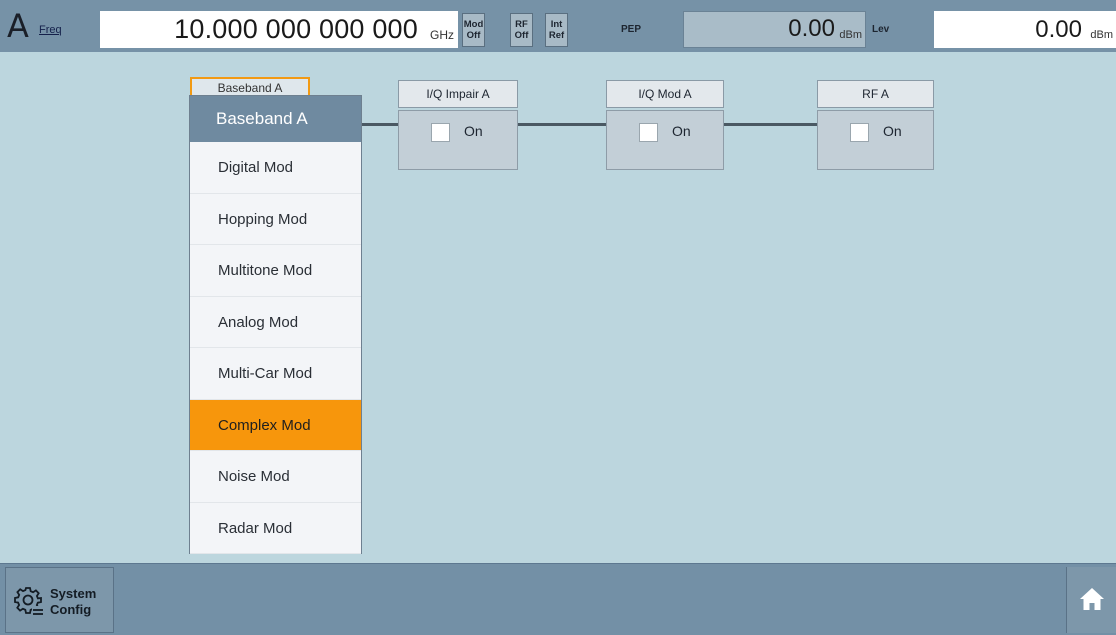  What do you see at coordinates (631, 29) in the screenshot?
I see `pep-label: PEP` at bounding box center [631, 29].